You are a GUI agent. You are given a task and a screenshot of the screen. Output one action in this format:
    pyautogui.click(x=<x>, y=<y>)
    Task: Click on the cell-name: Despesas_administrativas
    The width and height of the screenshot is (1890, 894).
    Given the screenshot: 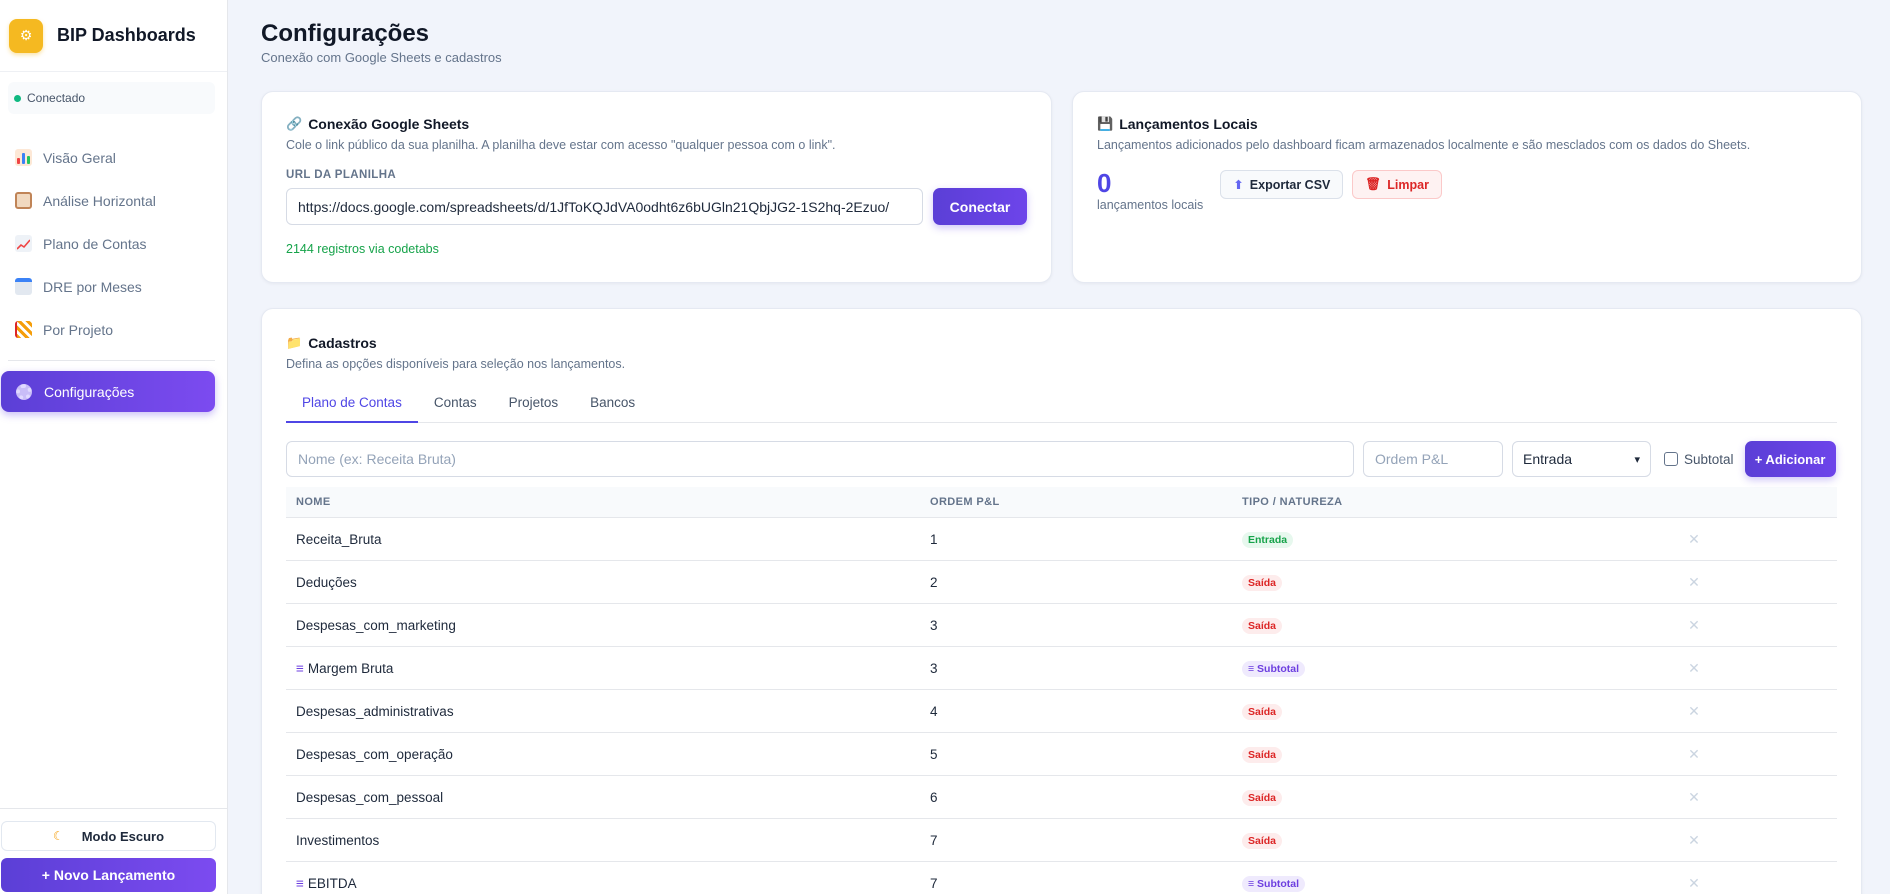 What is the action you would take?
    pyautogui.click(x=608, y=711)
    